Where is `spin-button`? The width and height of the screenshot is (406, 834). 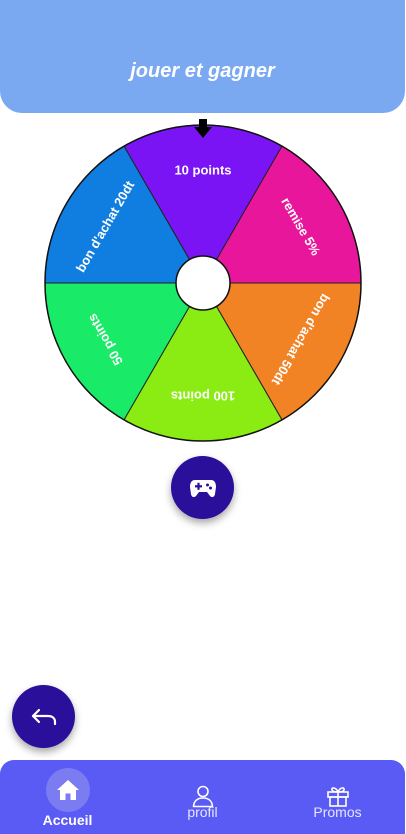 spin-button is located at coordinates (202, 487).